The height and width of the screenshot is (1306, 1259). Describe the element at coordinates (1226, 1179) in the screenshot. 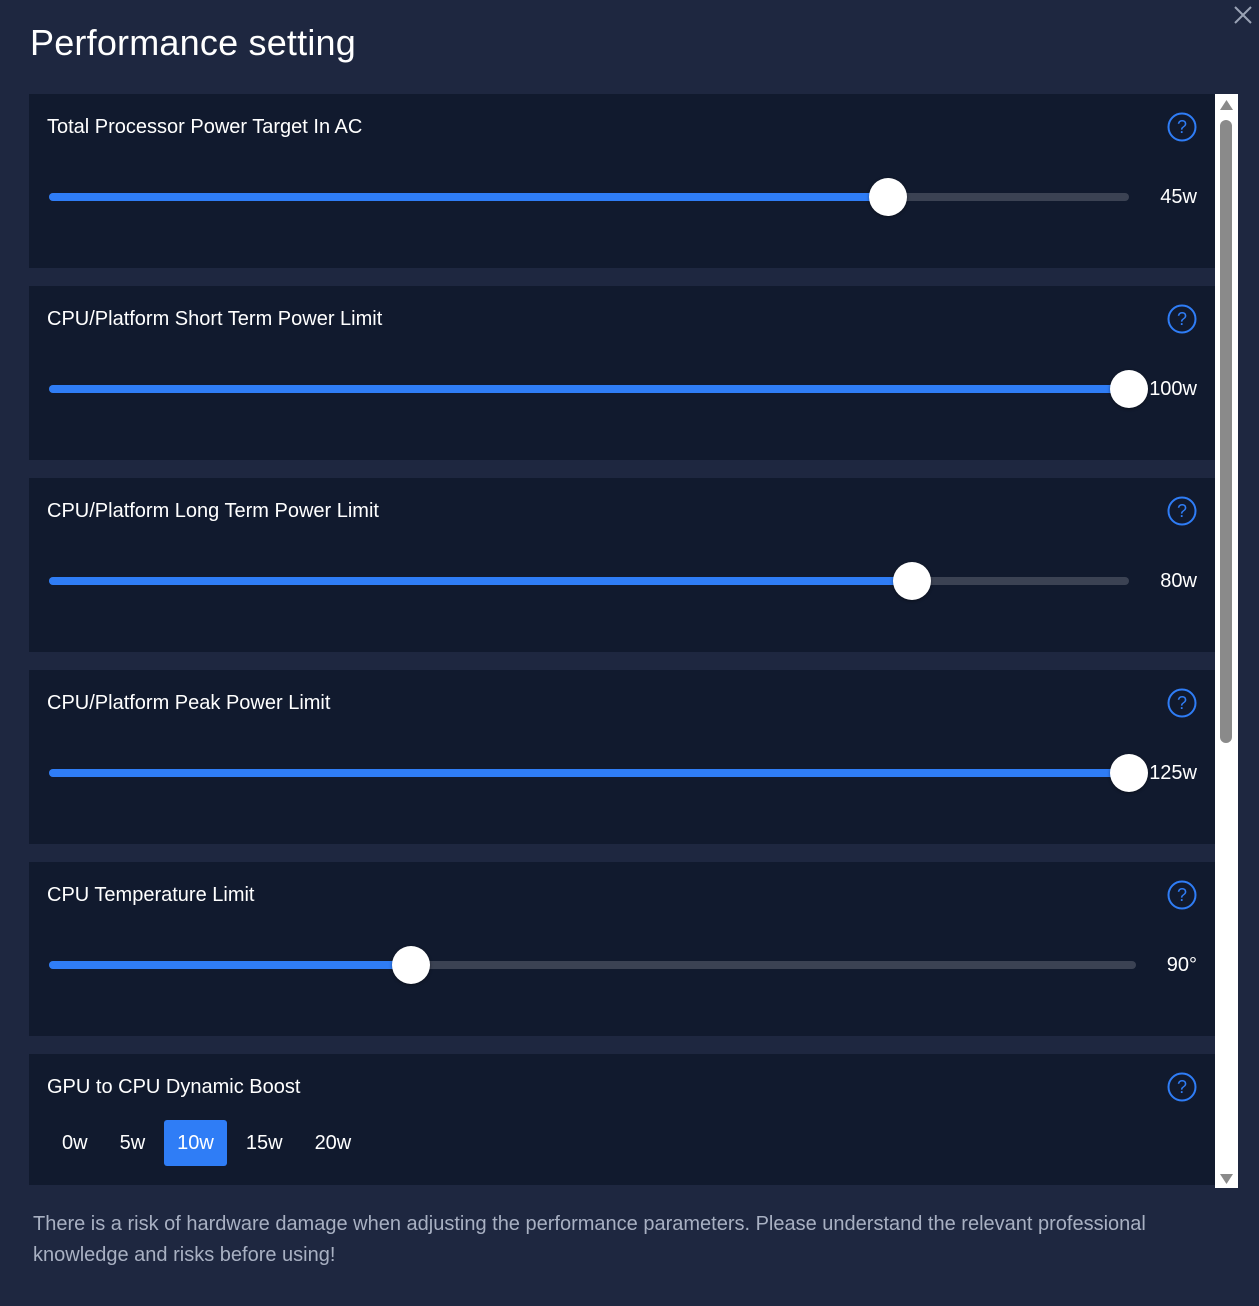

I see `arrow-down-icon` at that location.